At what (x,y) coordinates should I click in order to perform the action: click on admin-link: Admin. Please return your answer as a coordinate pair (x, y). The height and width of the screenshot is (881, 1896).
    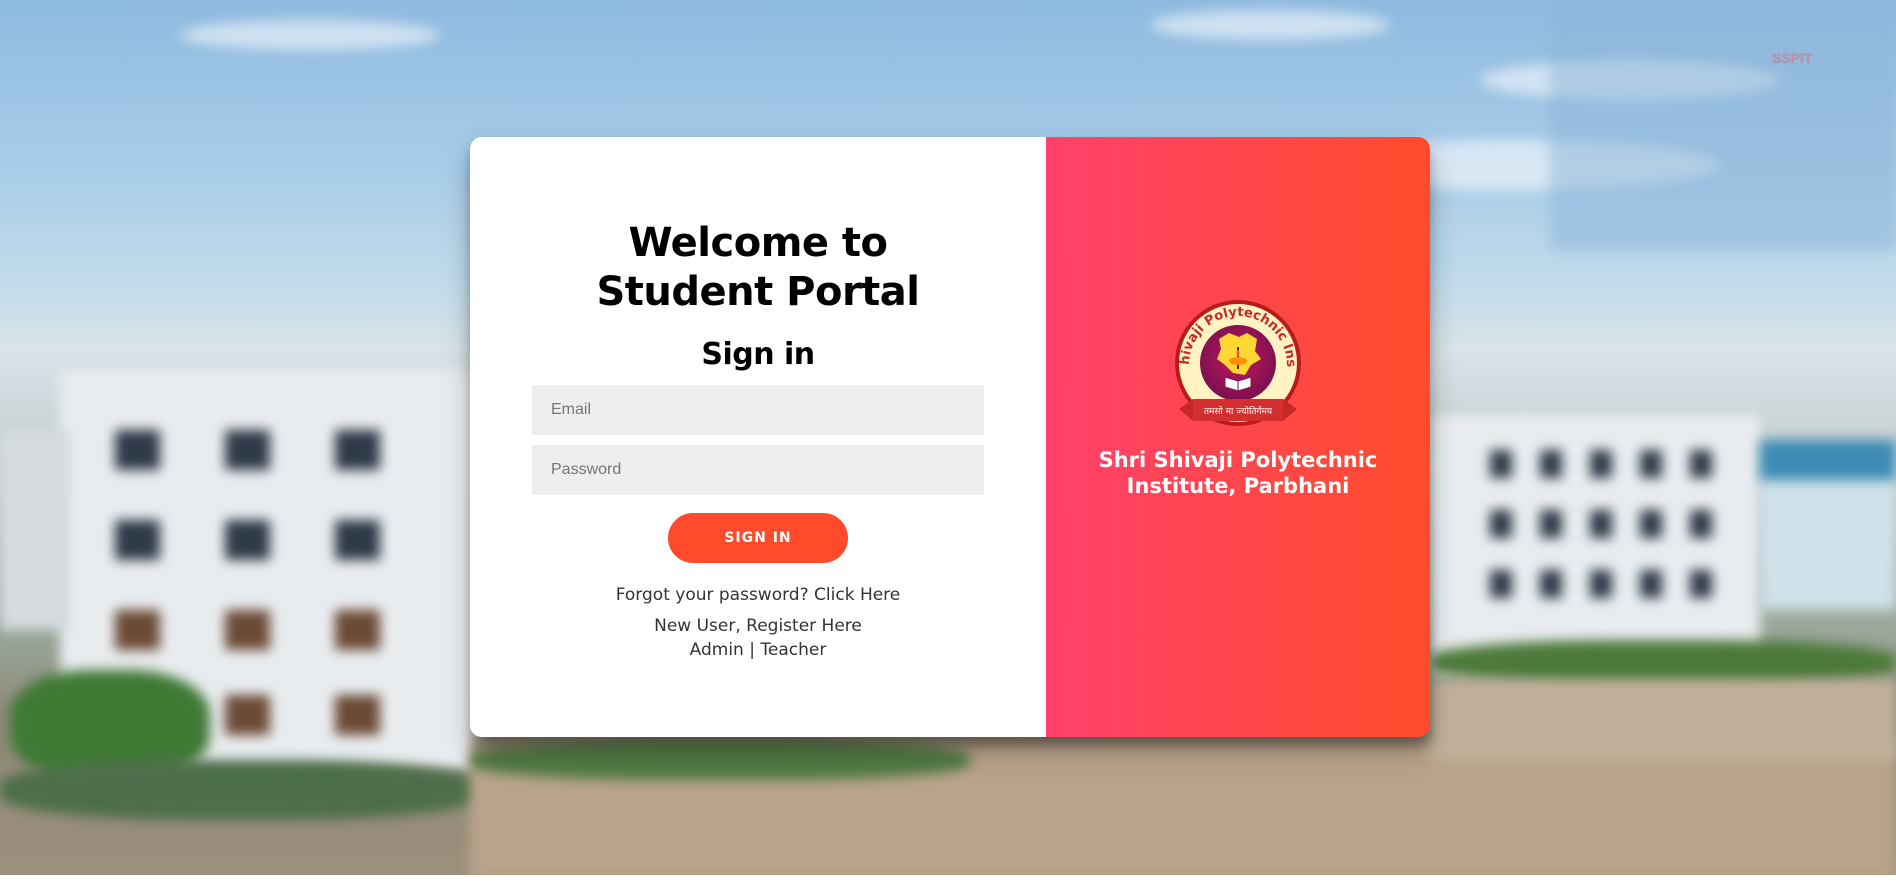
    Looking at the image, I should click on (717, 650).